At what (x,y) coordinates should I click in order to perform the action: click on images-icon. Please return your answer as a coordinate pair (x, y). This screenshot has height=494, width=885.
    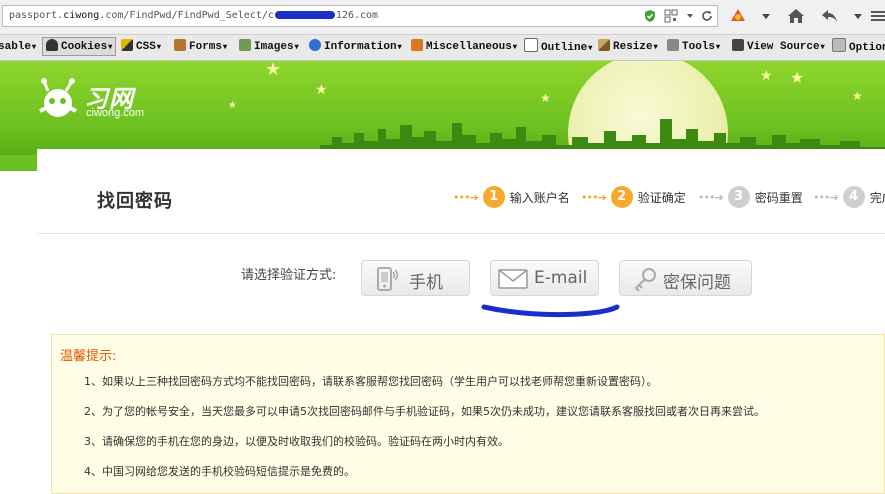
    Looking at the image, I should click on (245, 45).